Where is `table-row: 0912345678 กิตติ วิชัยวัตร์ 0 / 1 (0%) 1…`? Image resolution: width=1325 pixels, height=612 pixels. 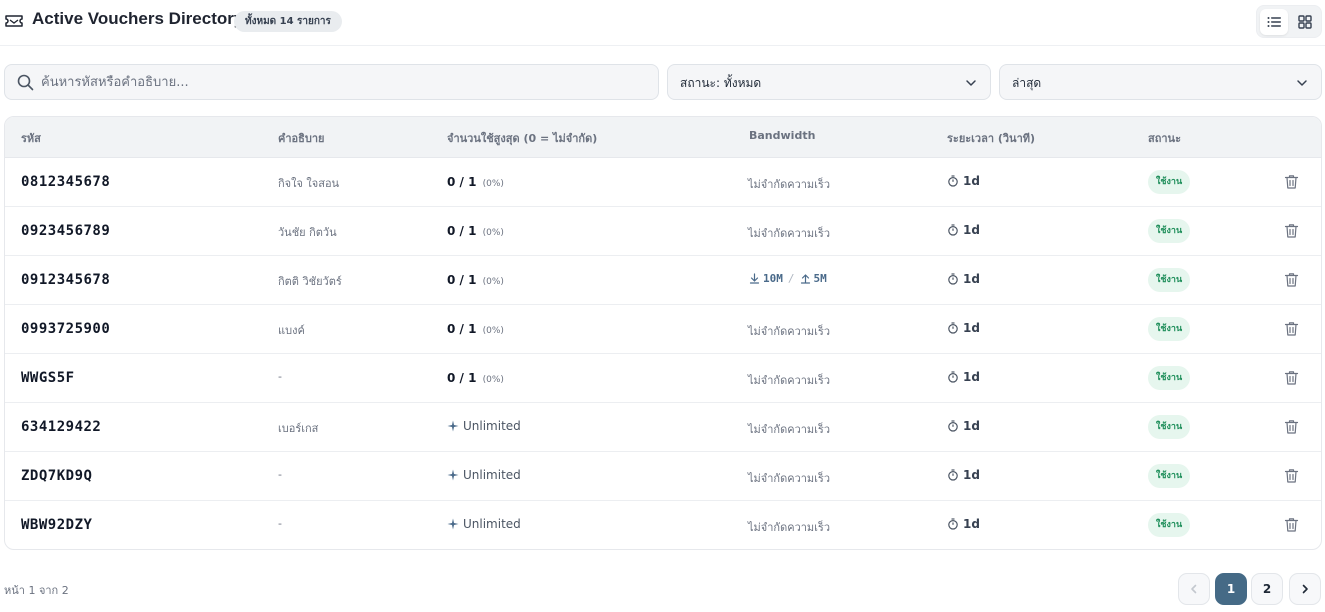 table-row: 0912345678 กิตติ วิชัยวัตร์ 0 / 1 (0%) 1… is located at coordinates (663, 280).